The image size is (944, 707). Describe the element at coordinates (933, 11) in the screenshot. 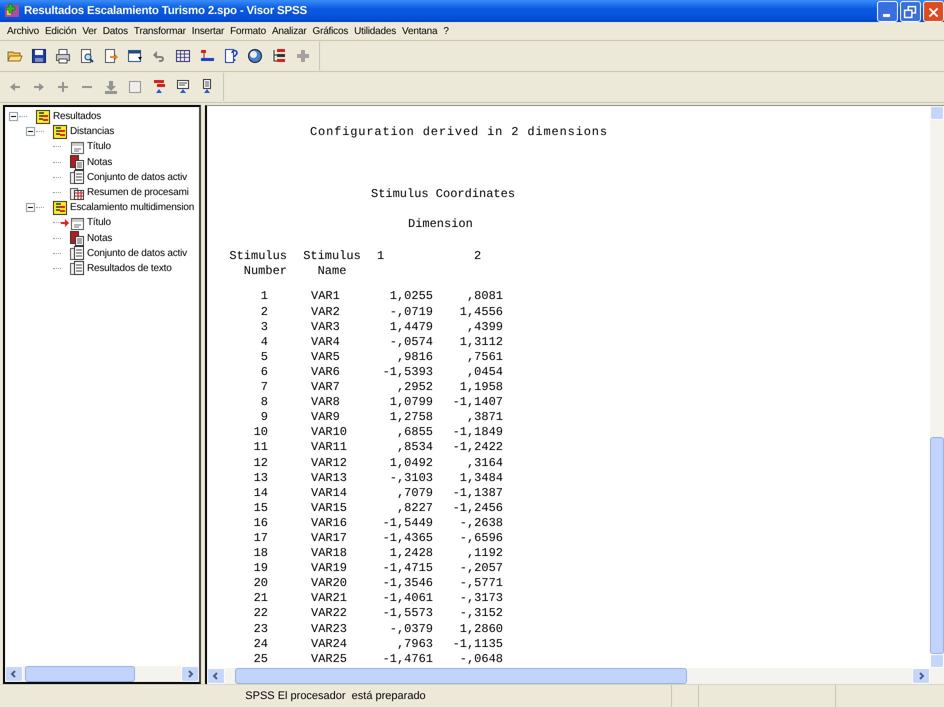

I see `close-button` at that location.